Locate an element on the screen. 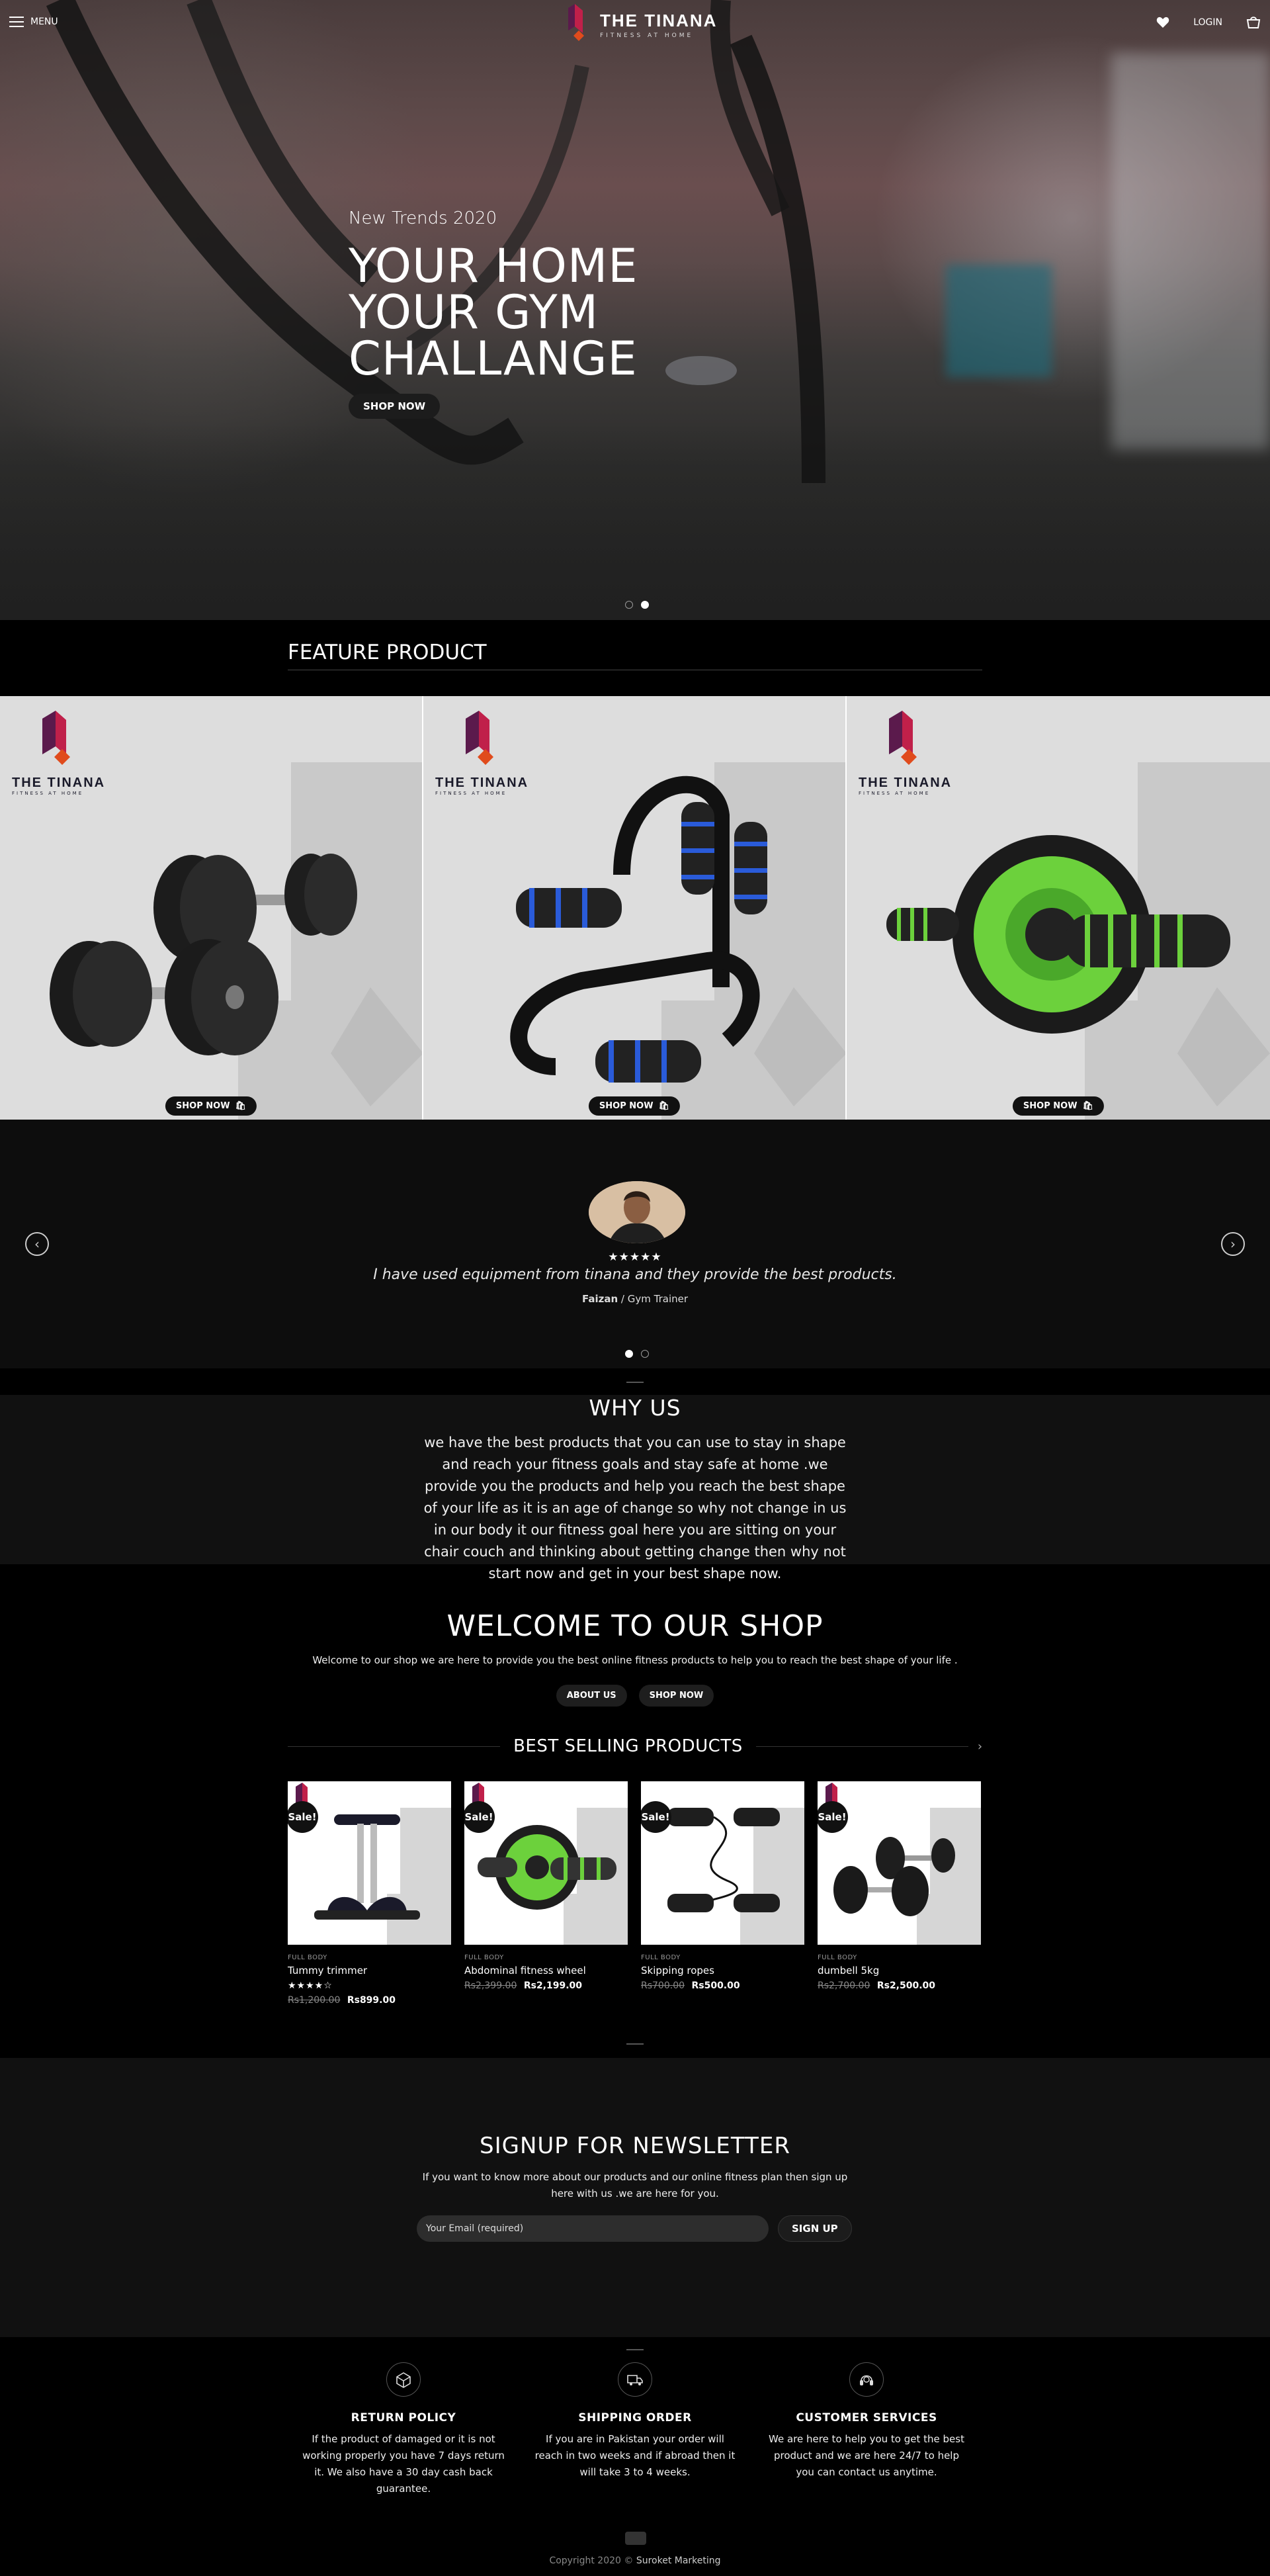  product-price: Rs2,399.00 Rs2,199.00 is located at coordinates (546, 1985).